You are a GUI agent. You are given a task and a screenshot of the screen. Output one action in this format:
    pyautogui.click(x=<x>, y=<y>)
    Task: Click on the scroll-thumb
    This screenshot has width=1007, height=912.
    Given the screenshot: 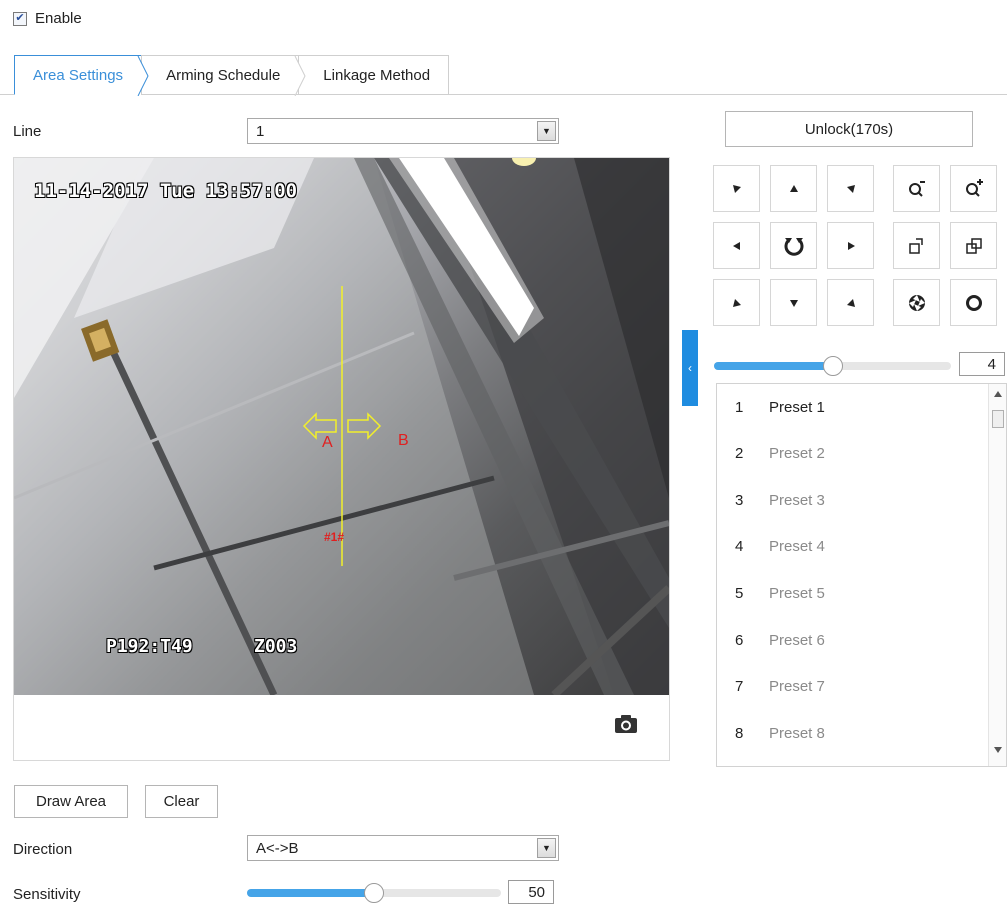 What is the action you would take?
    pyautogui.click(x=998, y=419)
    